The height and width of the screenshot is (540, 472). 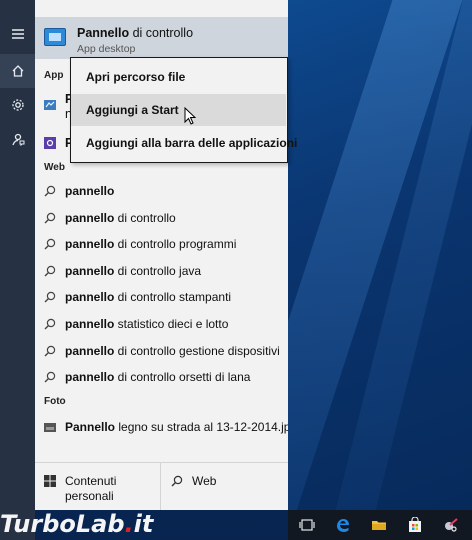 I want to click on windows-logo-icon, so click(x=50, y=481).